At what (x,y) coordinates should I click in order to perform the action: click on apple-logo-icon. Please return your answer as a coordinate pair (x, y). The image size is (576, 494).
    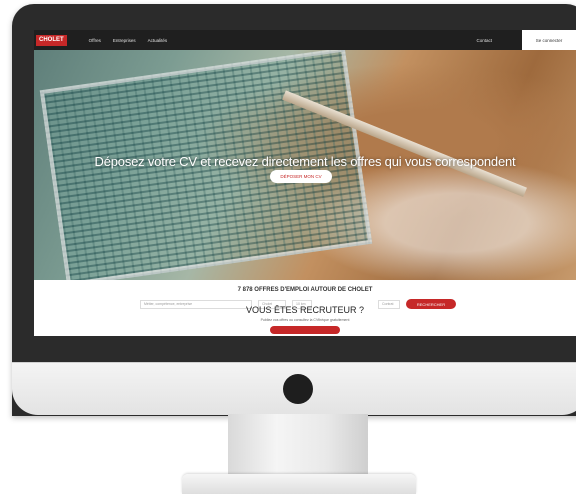
    Looking at the image, I should click on (298, 389).